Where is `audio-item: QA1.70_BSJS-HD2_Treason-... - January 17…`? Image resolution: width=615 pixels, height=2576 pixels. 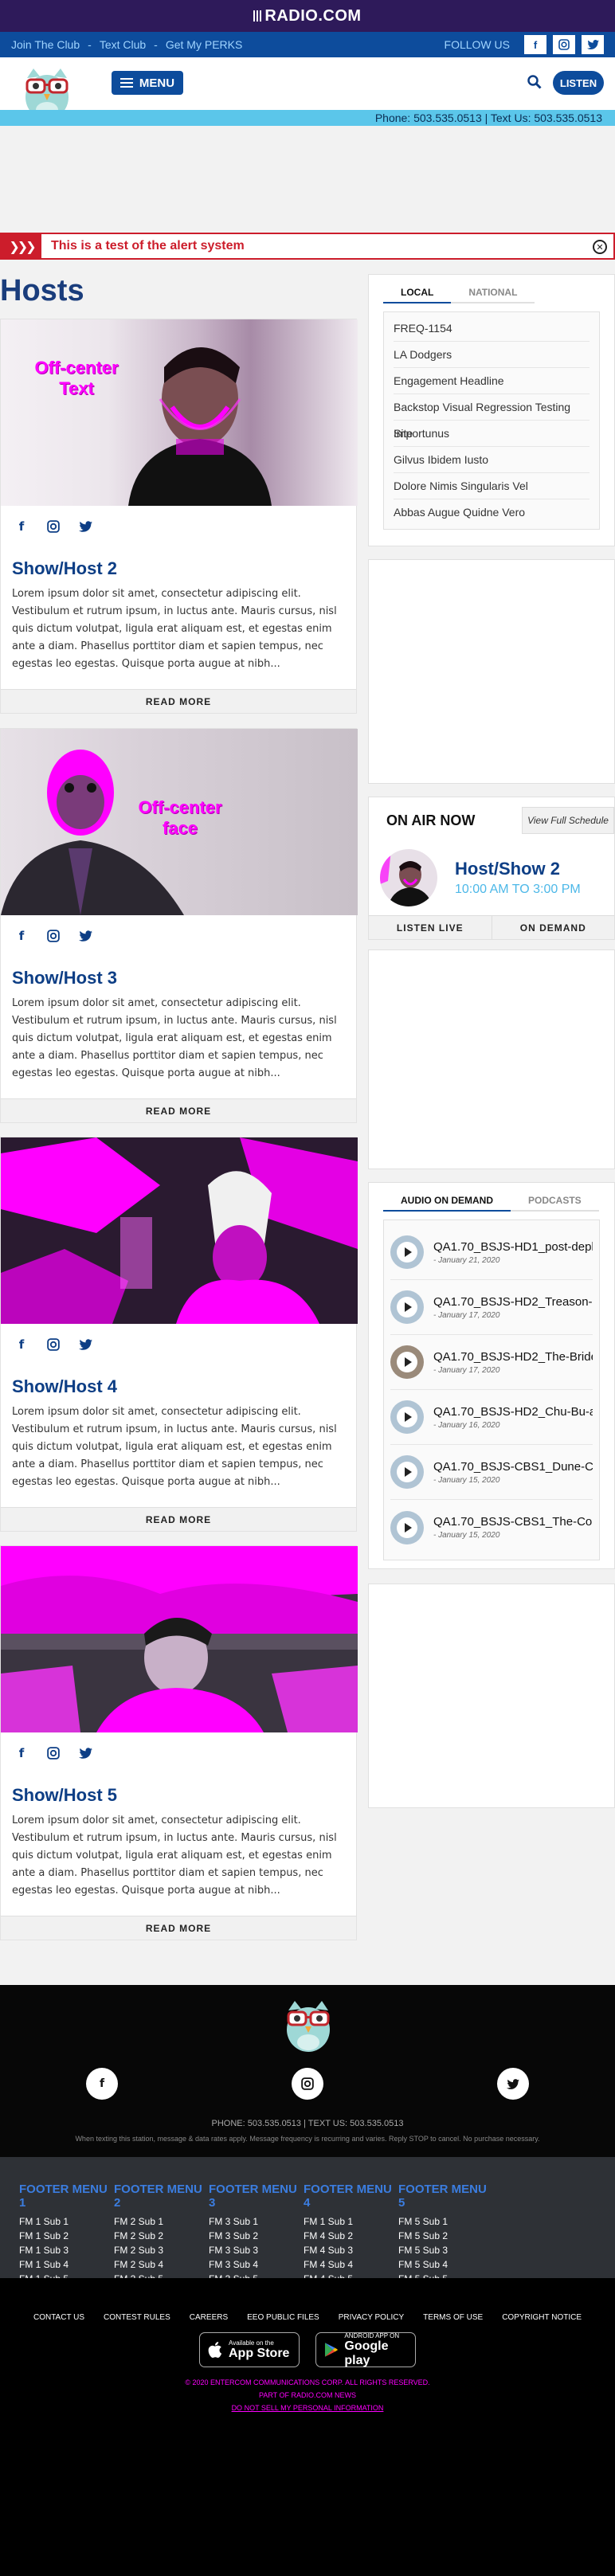
audio-item: QA1.70_BSJS-HD2_Treason-... - January 17… is located at coordinates (492, 1307).